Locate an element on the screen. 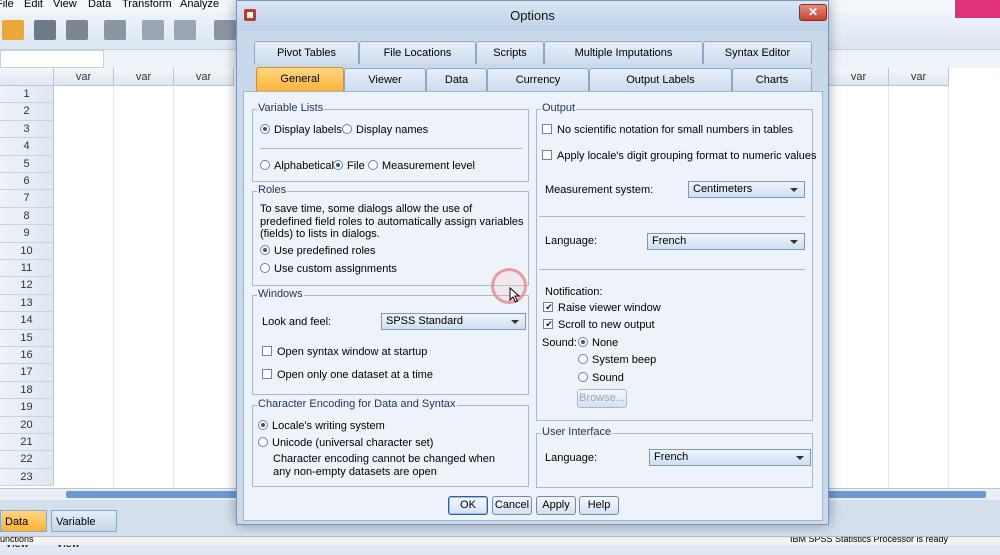 The width and height of the screenshot is (1000, 555). tab-data: Data is located at coordinates (456, 79).